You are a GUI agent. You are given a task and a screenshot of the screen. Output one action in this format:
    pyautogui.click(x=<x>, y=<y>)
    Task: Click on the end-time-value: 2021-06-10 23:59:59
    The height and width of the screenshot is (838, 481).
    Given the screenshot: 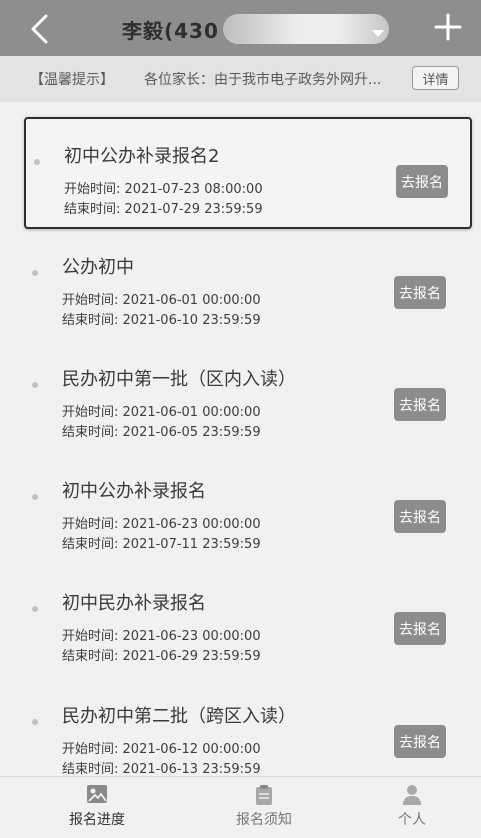 What is the action you would take?
    pyautogui.click(x=191, y=320)
    